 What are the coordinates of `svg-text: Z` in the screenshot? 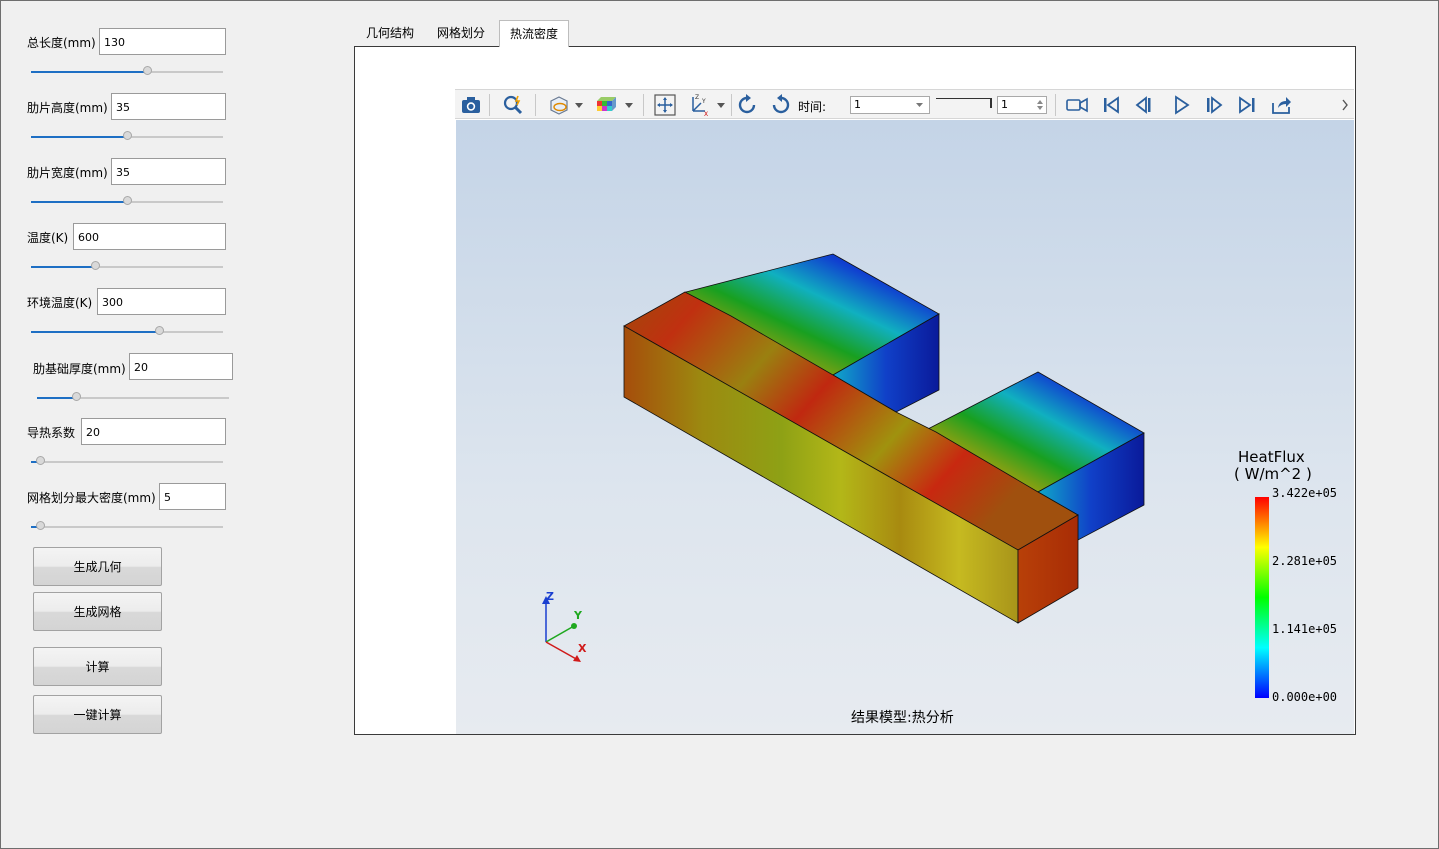 It's located at (697, 97).